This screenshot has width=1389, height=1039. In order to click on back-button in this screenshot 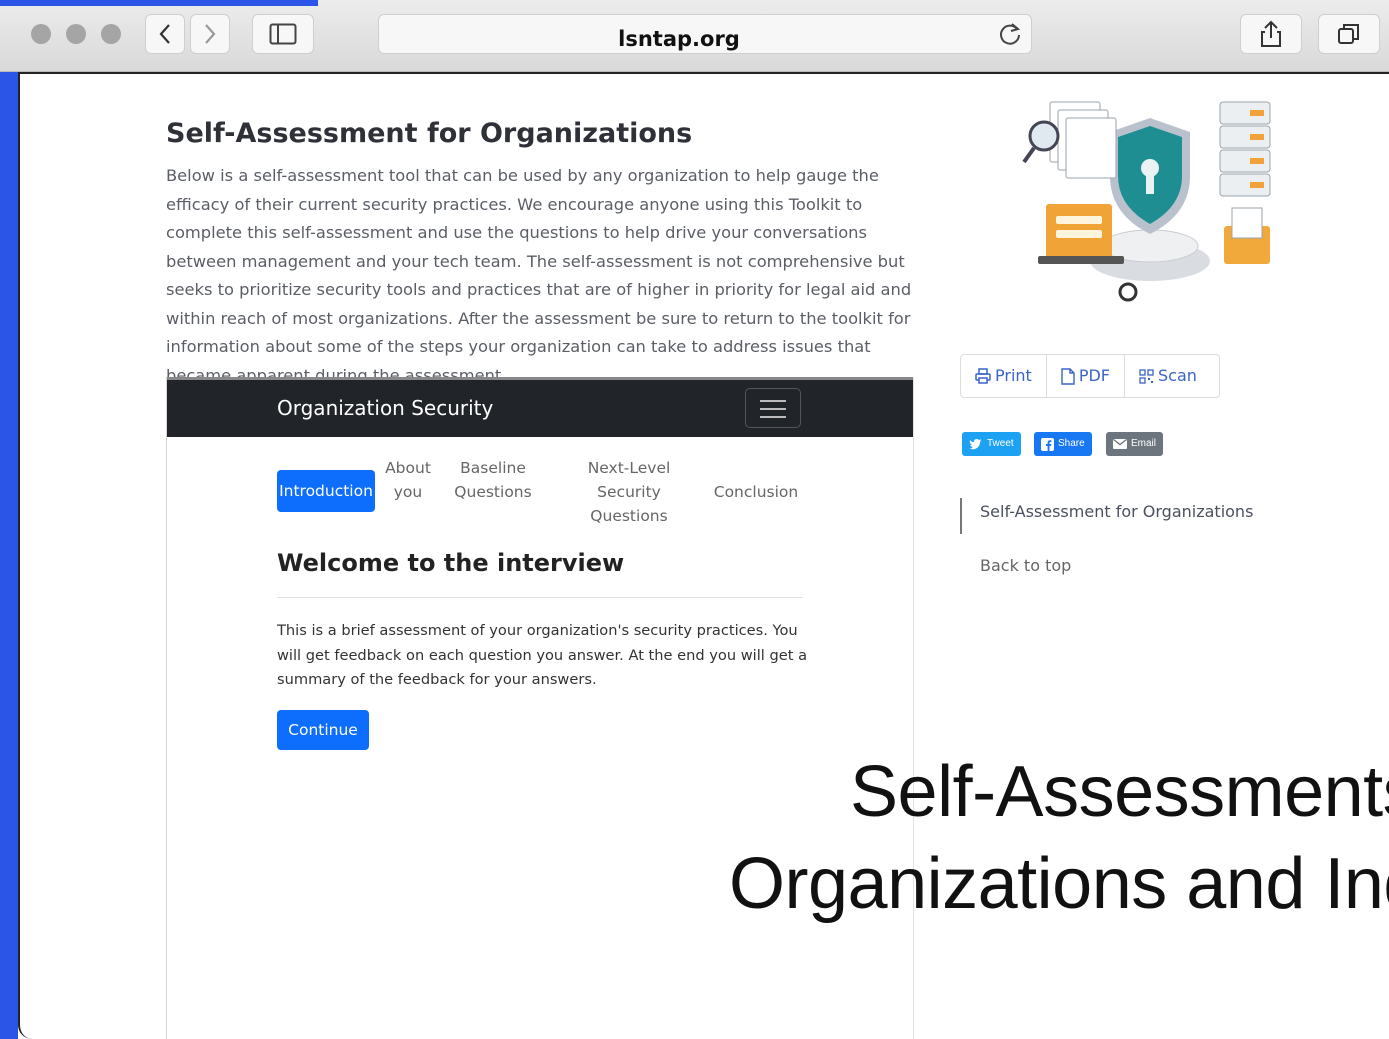, I will do `click(165, 34)`.